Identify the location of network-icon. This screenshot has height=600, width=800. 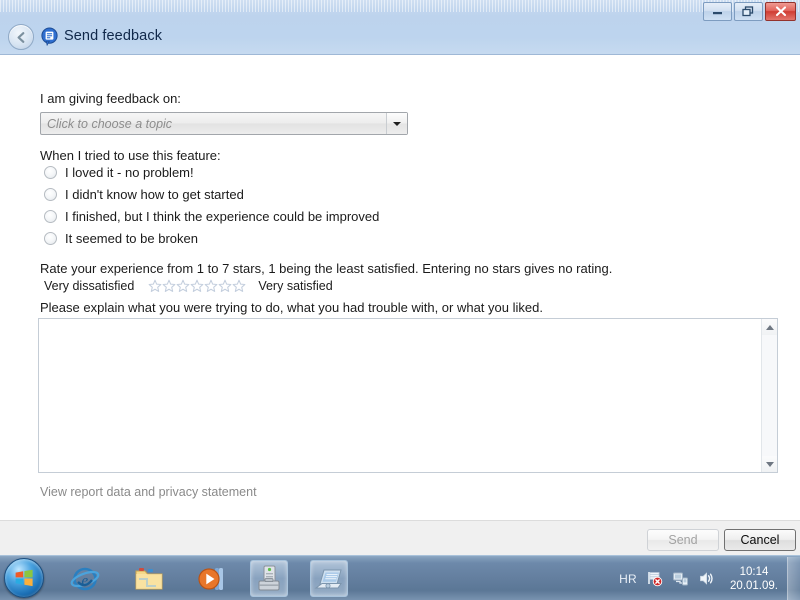
(680, 578).